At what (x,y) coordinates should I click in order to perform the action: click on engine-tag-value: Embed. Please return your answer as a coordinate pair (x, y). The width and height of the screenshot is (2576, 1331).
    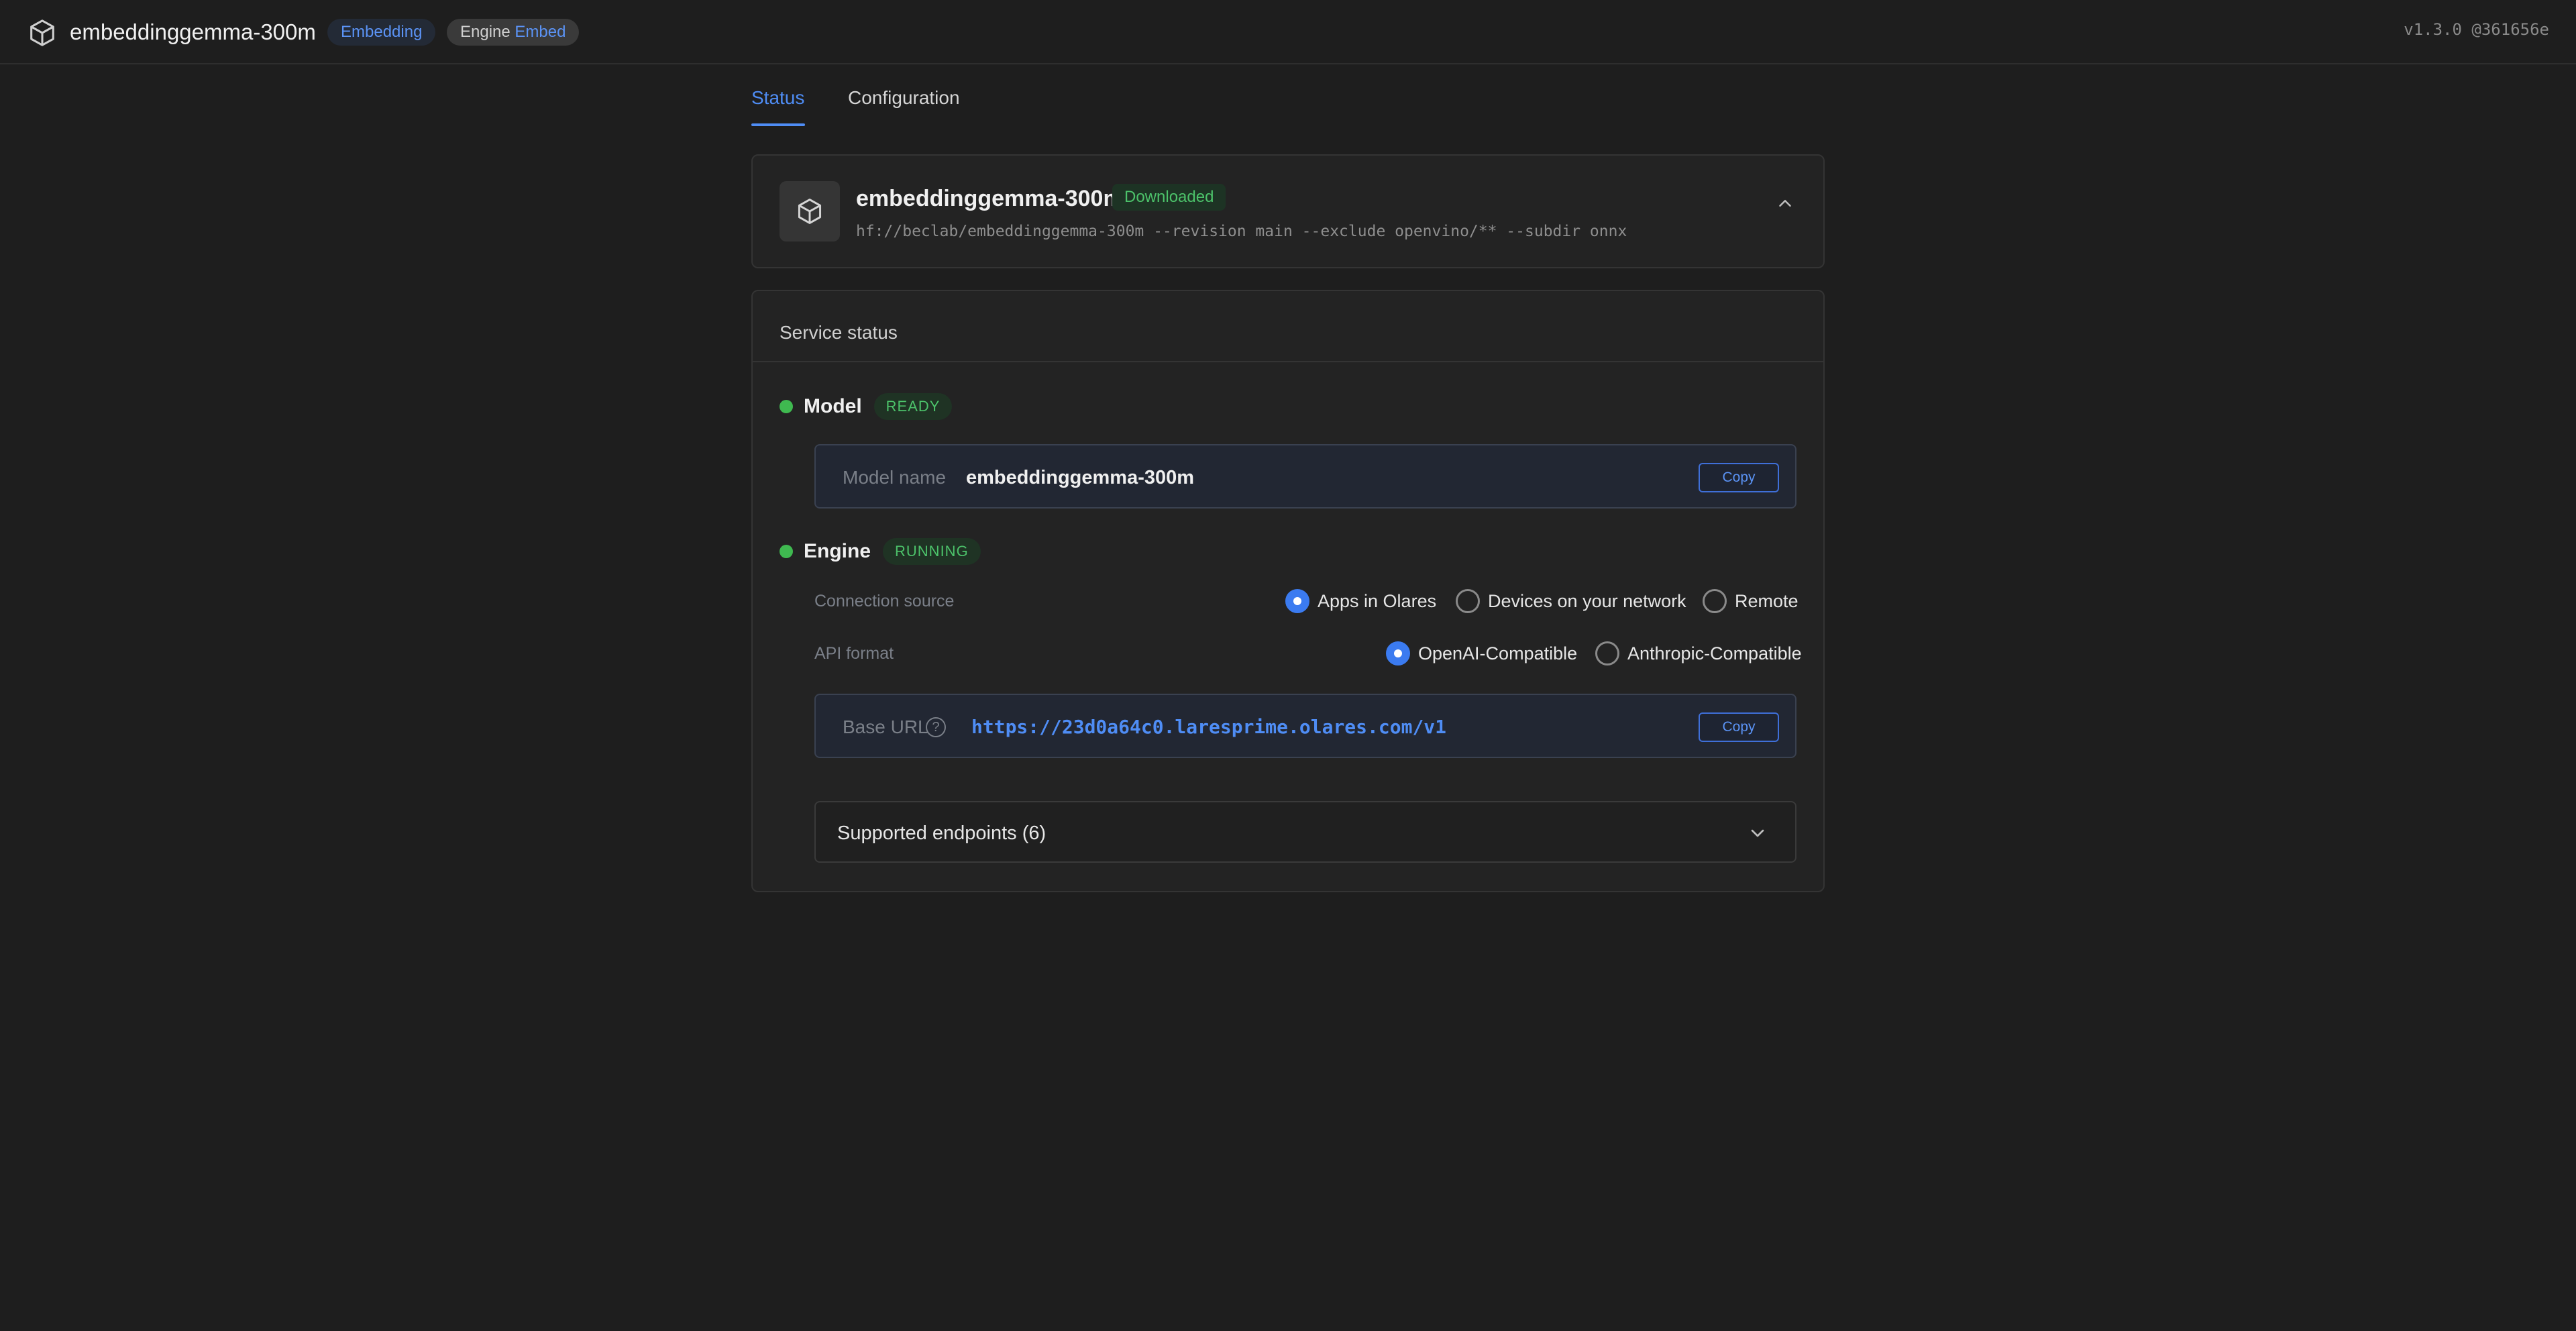
    Looking at the image, I should click on (540, 32).